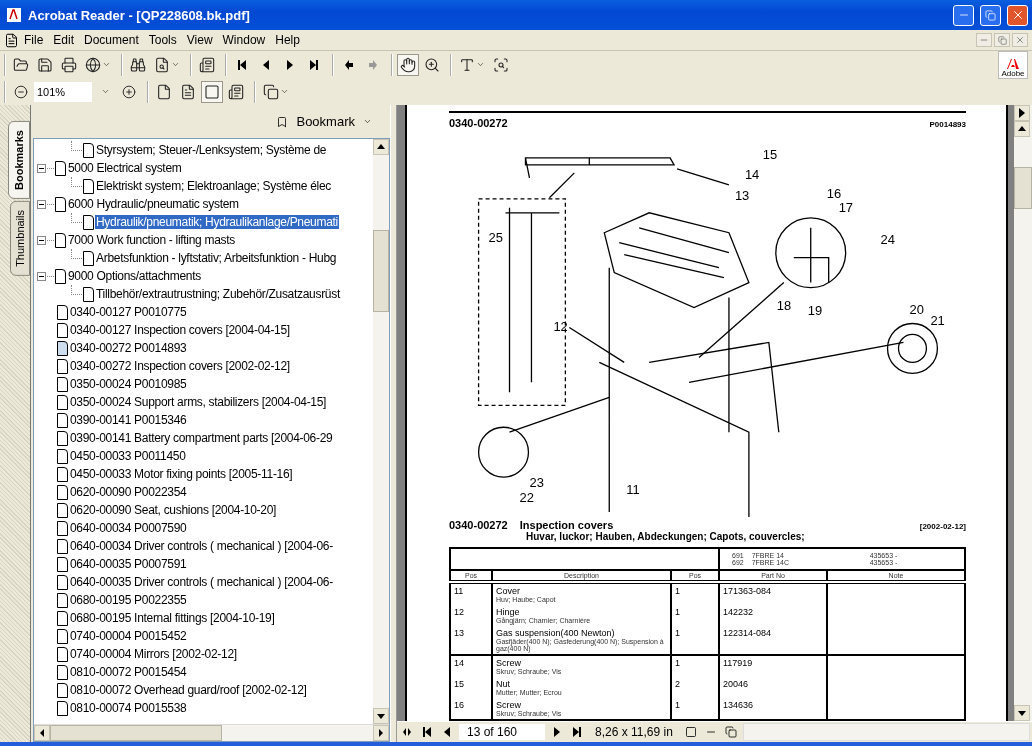 The height and width of the screenshot is (746, 1032). I want to click on bookmark-item: 0810-00072 Overhead guard/roof [2002-02-12], so click(188, 690).